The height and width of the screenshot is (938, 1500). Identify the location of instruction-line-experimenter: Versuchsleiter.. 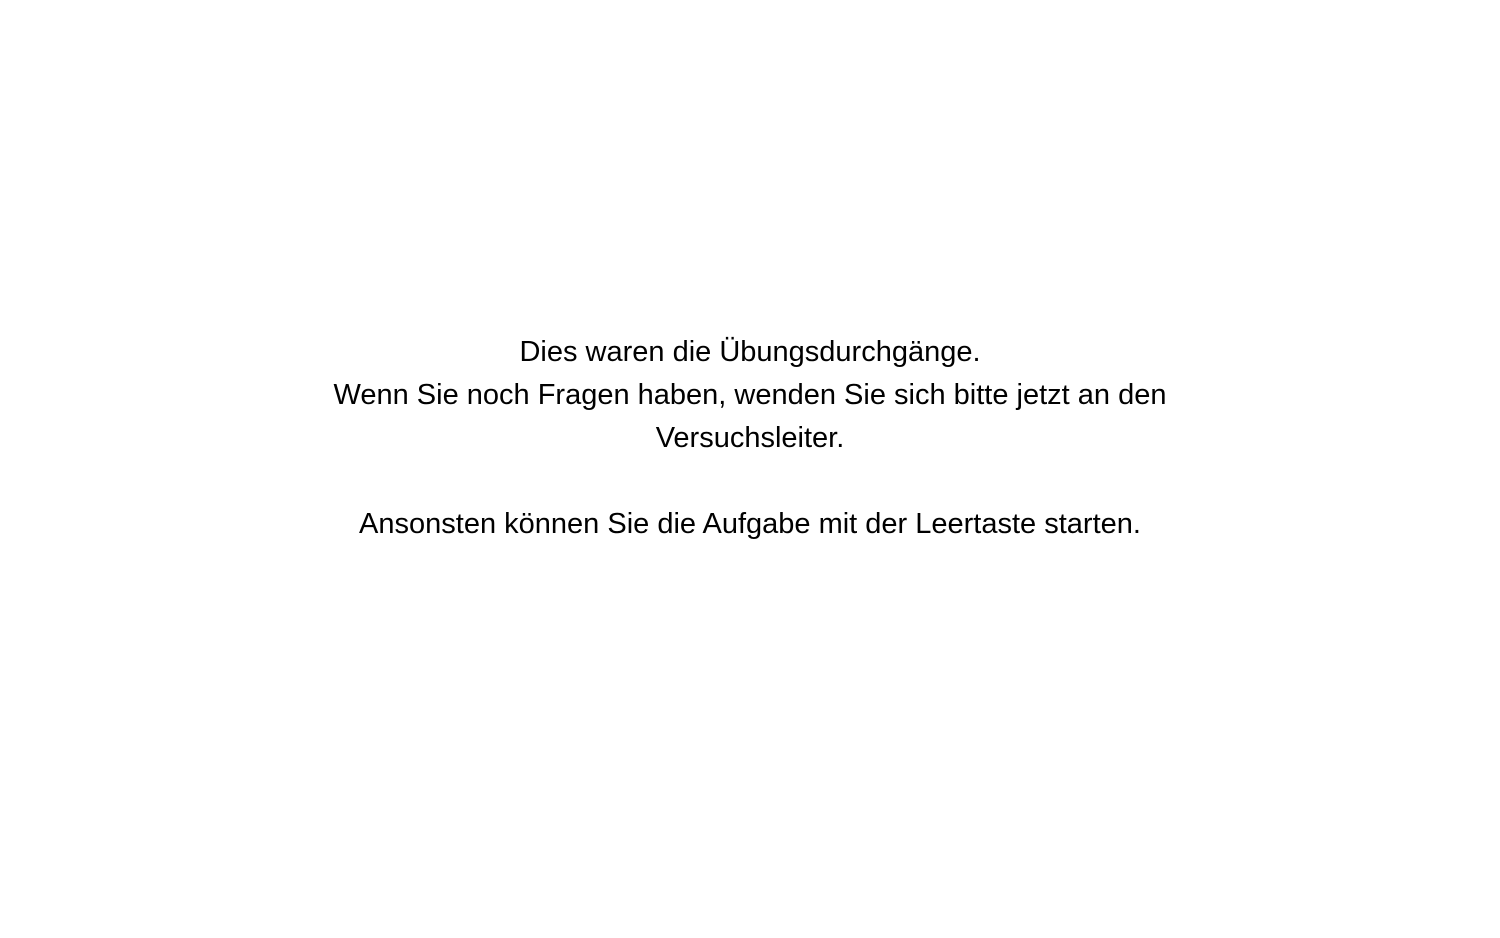
(750, 438).